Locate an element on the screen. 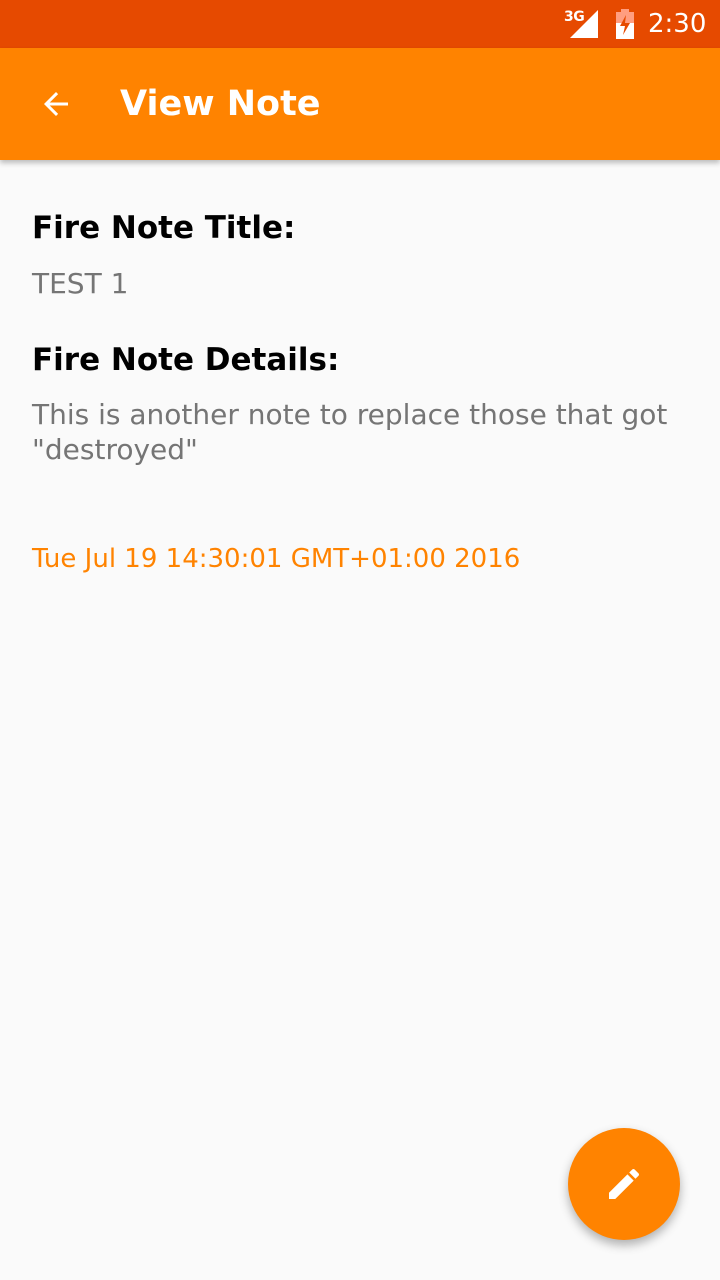 This screenshot has height=1280, width=720. arrow-back-icon is located at coordinates (56, 104).